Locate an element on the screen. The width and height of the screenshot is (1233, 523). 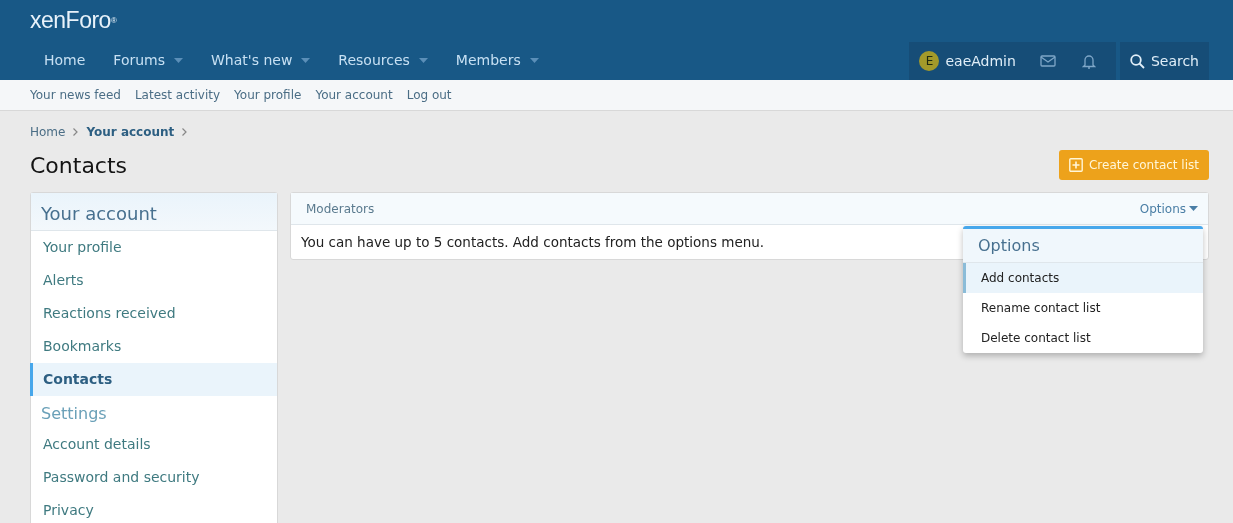
subnav-link: Your news feed is located at coordinates (75, 95).